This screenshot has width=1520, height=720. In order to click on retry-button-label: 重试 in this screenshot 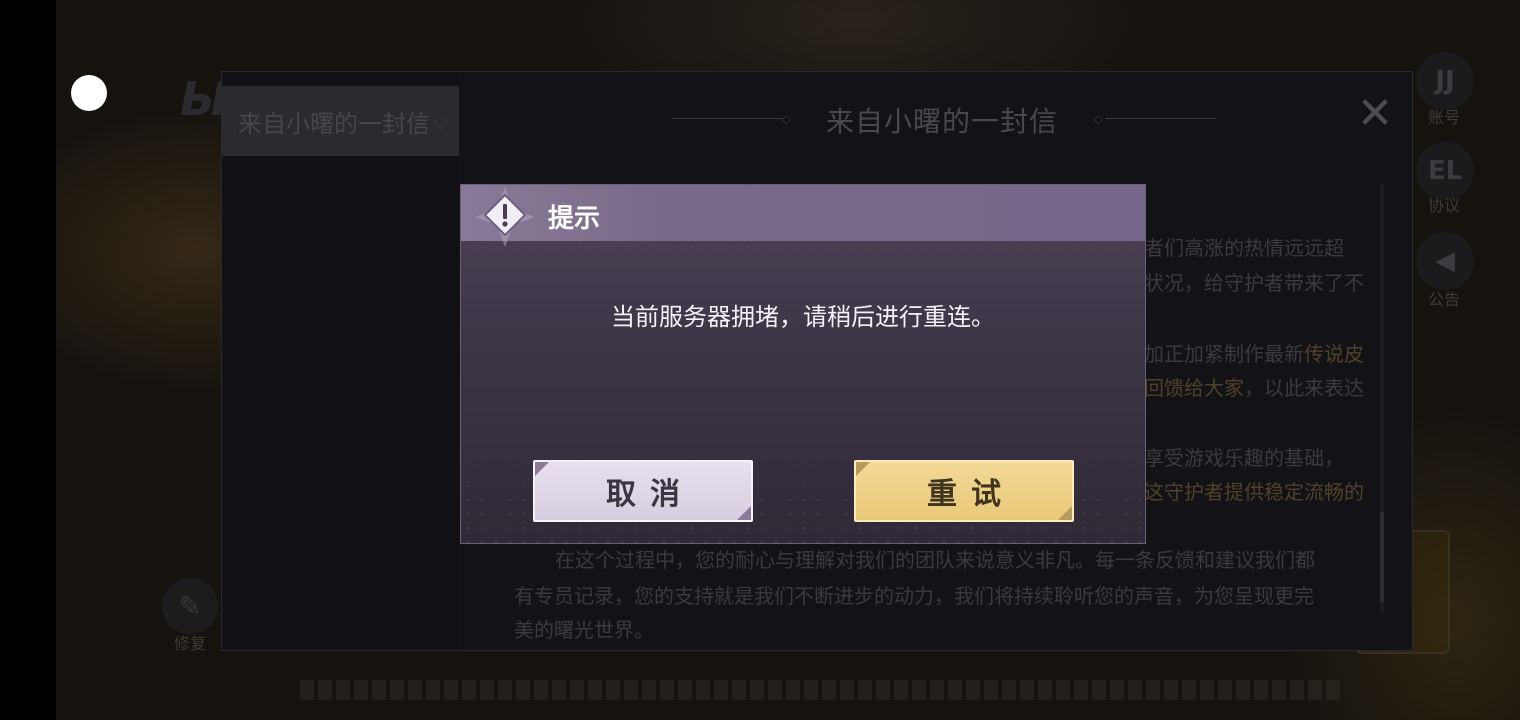, I will do `click(971, 494)`.